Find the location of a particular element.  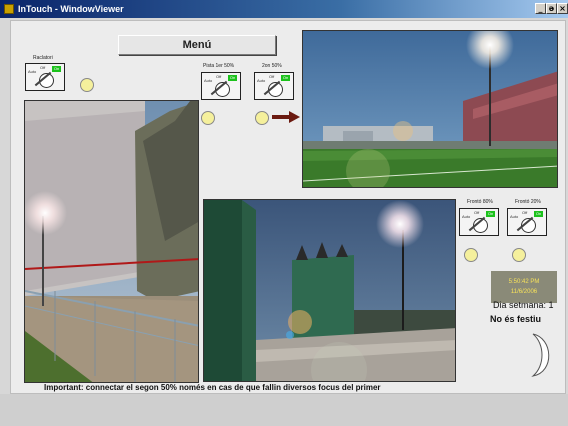

day-of-week: Dia setmana: 1 is located at coordinates (523, 305).